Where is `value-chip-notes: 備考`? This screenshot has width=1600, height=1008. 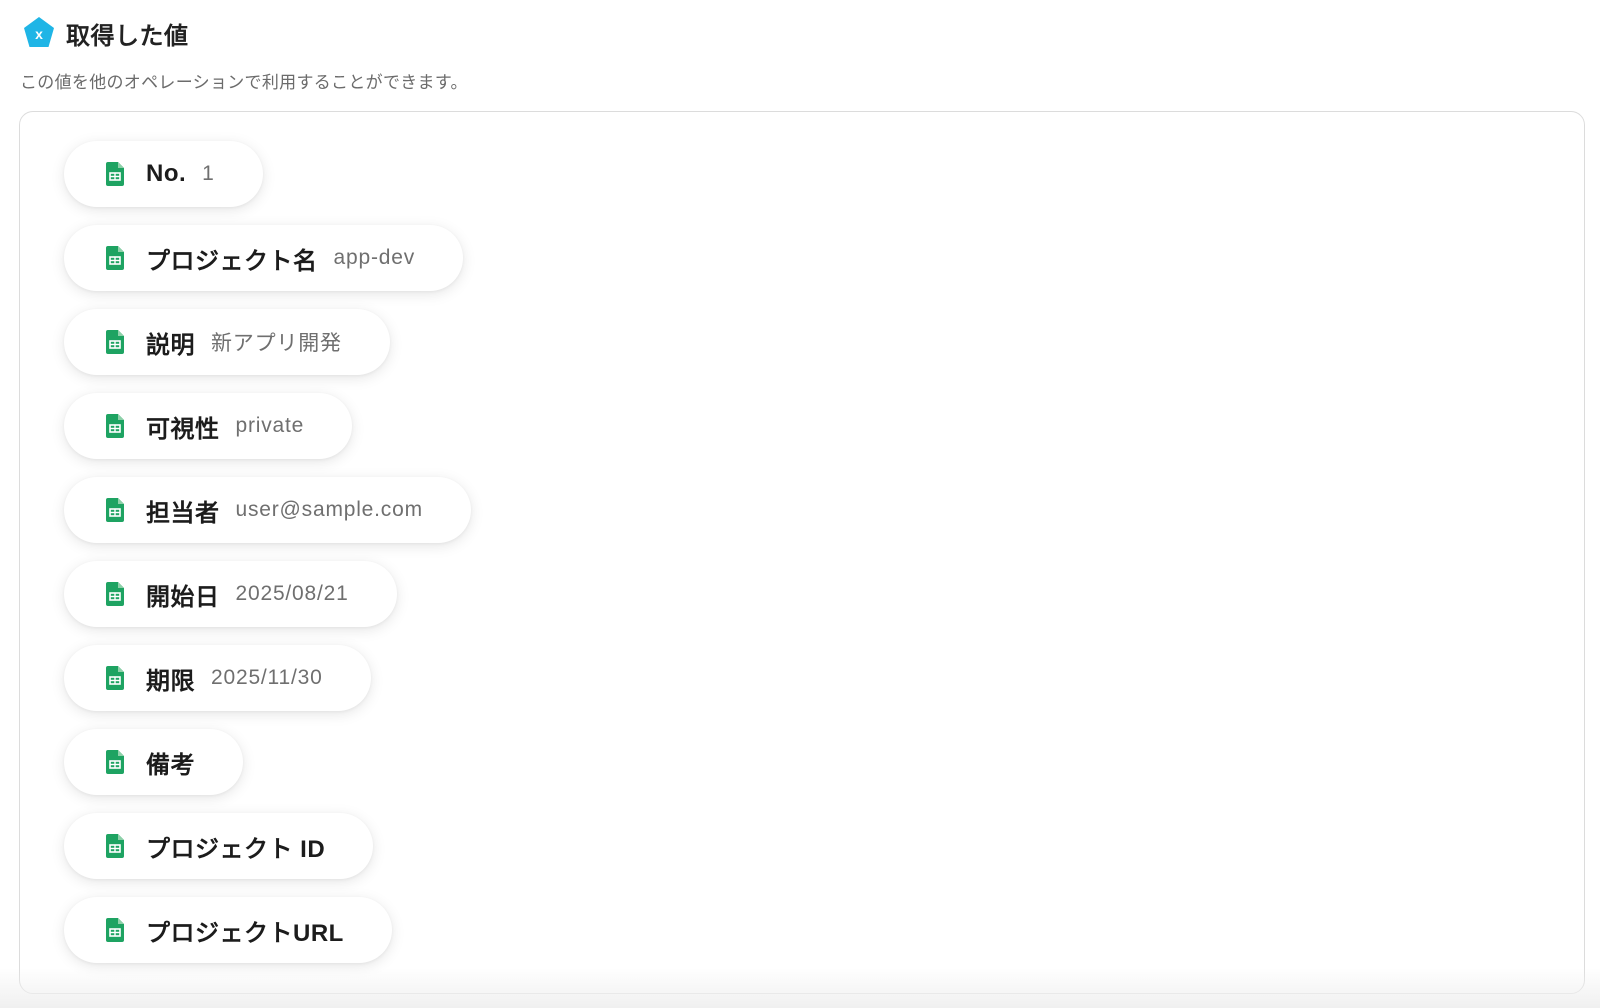
value-chip-notes: 備考 is located at coordinates (153, 762).